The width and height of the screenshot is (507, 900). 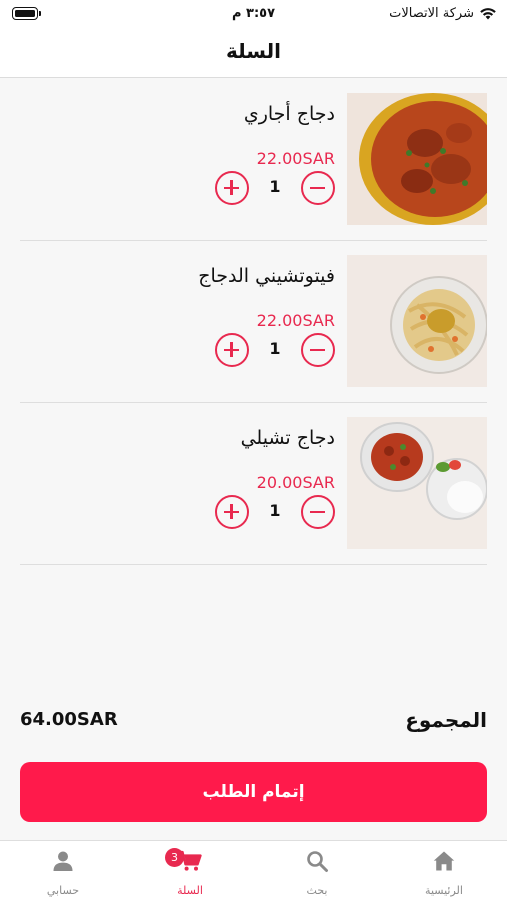 I want to click on header: السلة, so click(x=253, y=54).